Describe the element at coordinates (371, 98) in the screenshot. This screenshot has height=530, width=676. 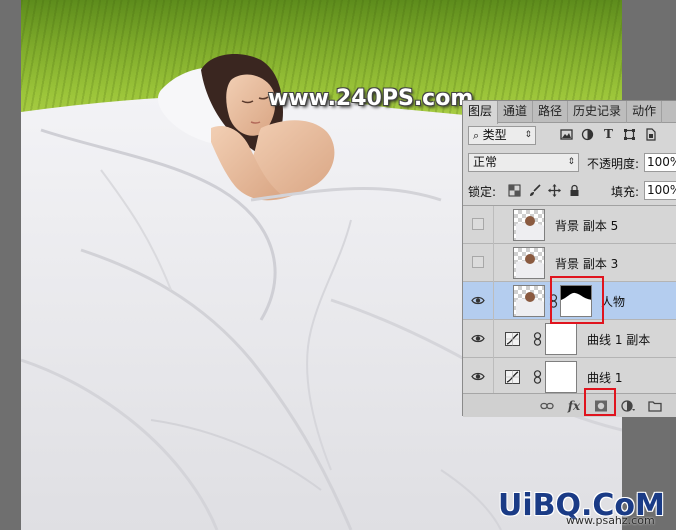
I see `watermark-text: www.240PS.com` at that location.